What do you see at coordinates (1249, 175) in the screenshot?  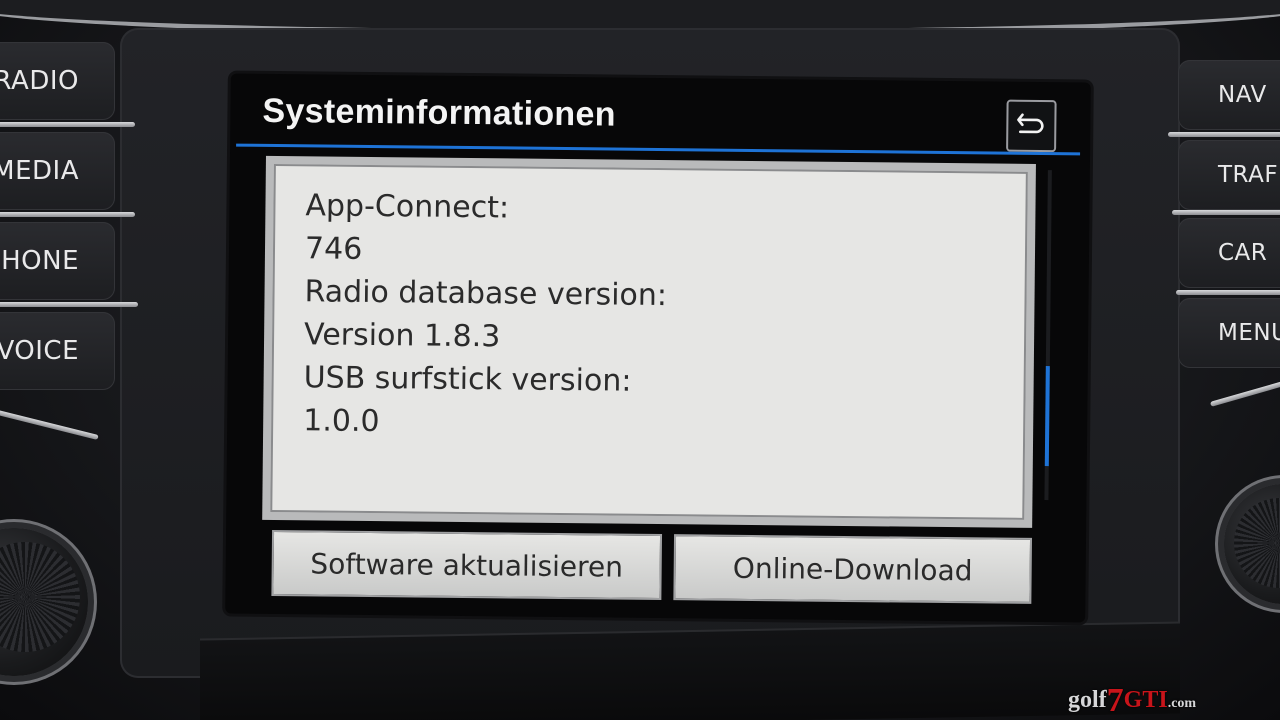 I see `traffic-button-label: TRAFFIC` at bounding box center [1249, 175].